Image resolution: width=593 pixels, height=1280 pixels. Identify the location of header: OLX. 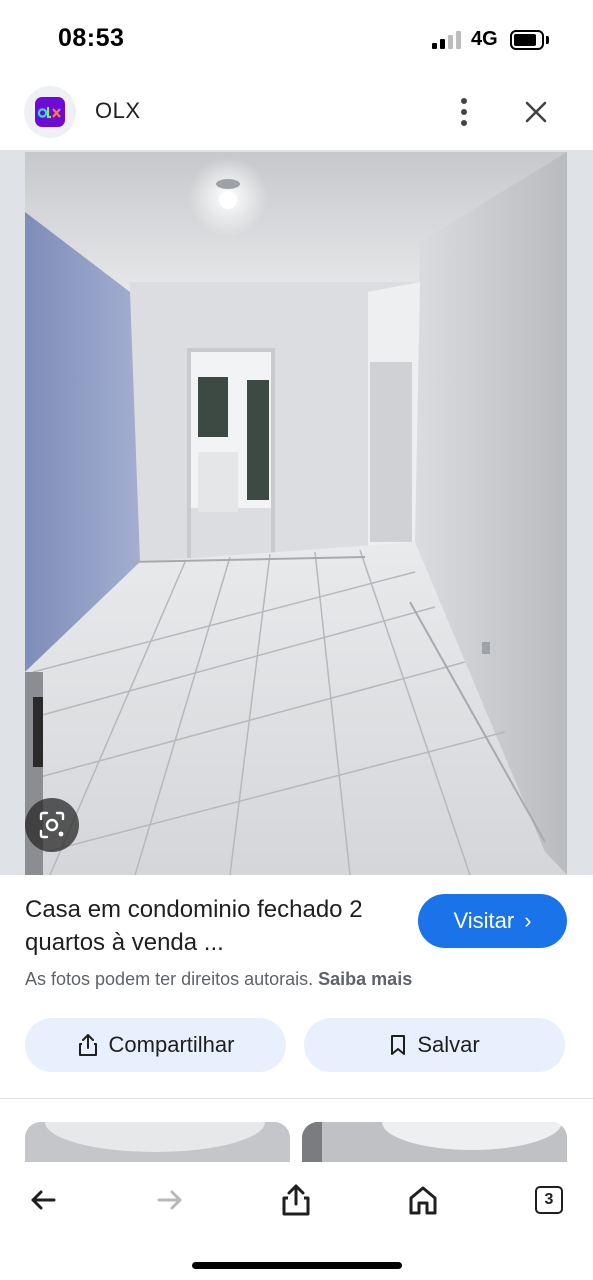
(296, 115).